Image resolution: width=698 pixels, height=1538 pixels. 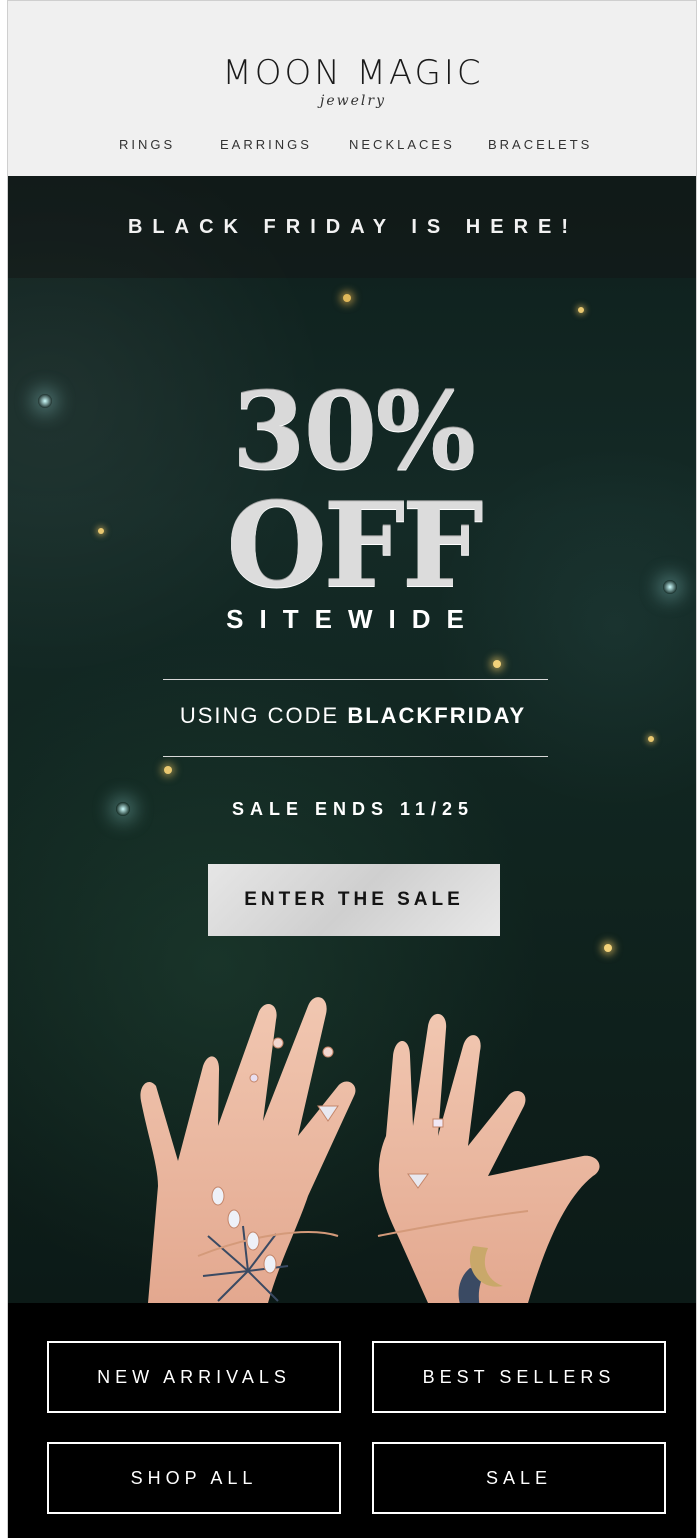 I want to click on hands-jewelry-image, so click(x=370, y=1150).